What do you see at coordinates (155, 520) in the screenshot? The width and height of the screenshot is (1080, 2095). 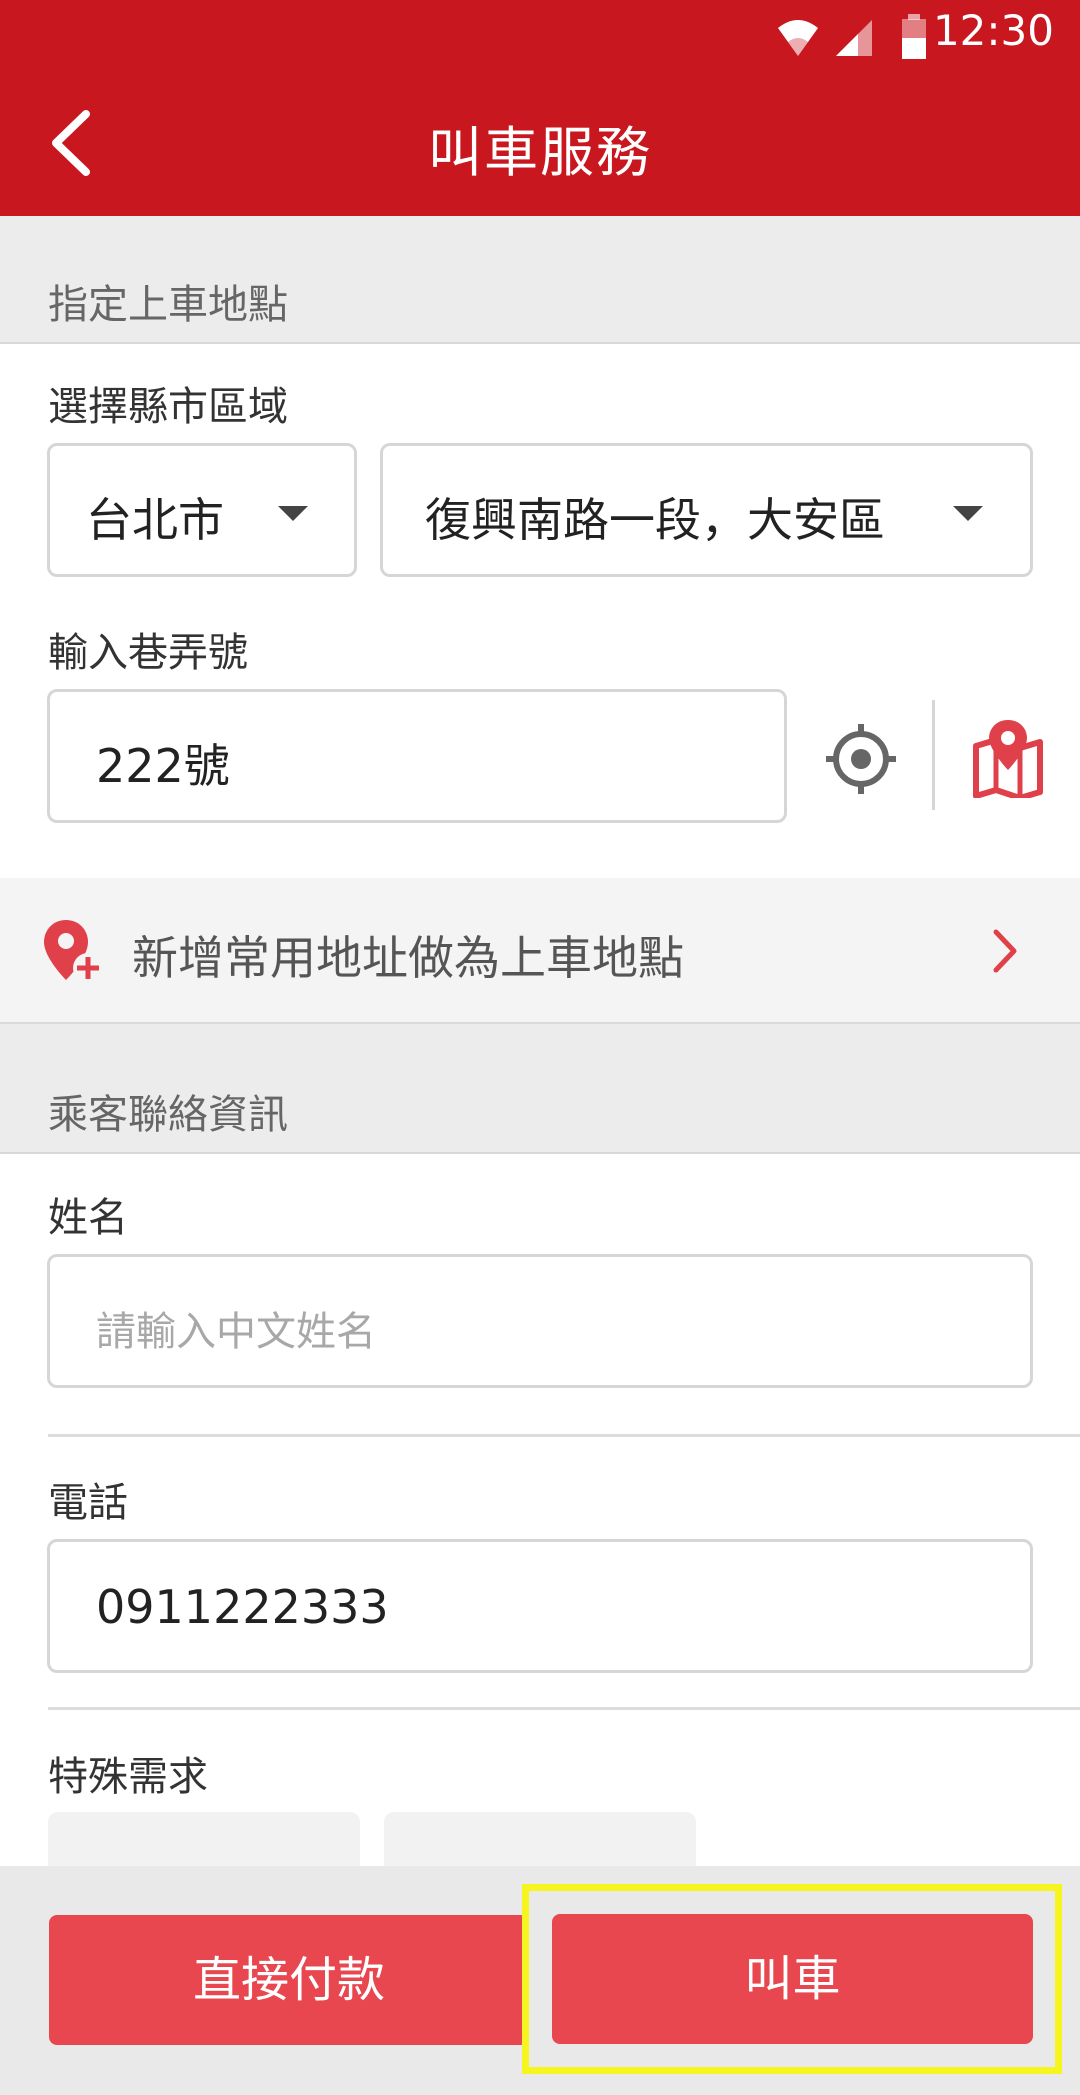 I see `city-value: 台北市` at bounding box center [155, 520].